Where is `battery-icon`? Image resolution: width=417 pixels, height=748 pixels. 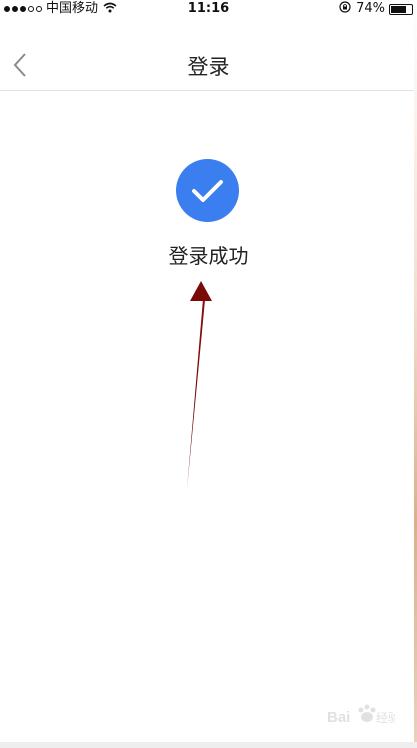
battery-icon is located at coordinates (402, 9).